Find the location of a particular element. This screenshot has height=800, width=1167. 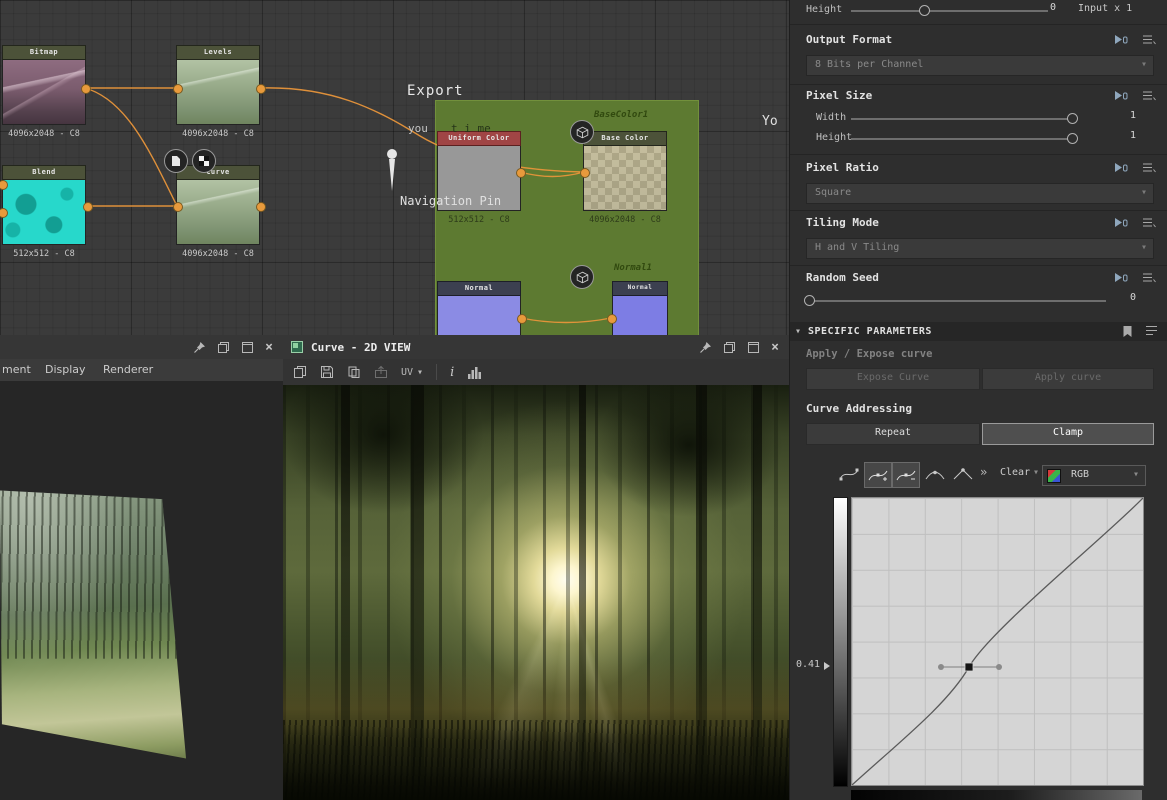

node-normal-b: Normal is located at coordinates (640, 308).